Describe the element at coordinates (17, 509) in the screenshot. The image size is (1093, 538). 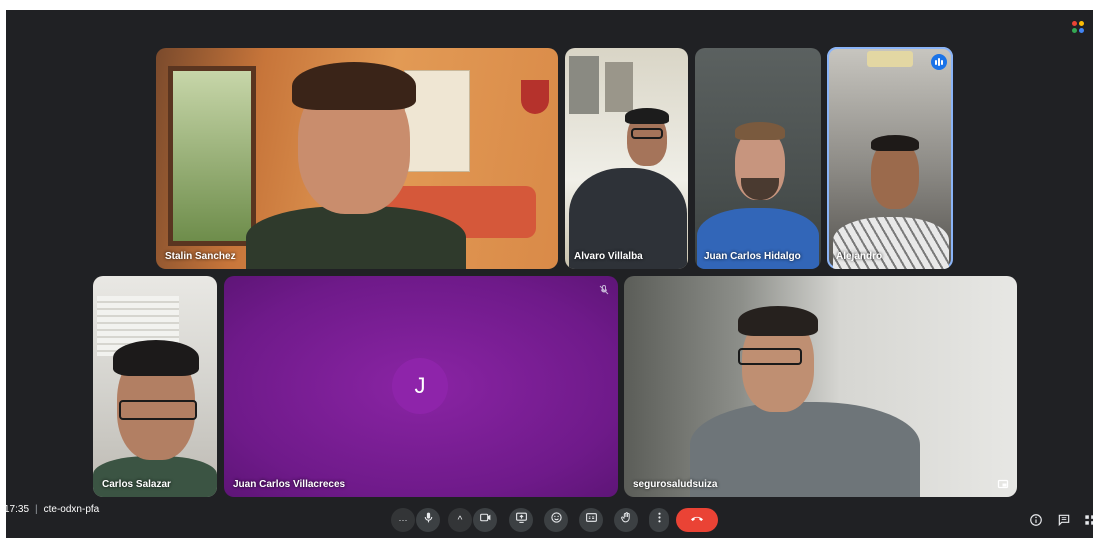
I see `meeting-time: 17:35` at that location.